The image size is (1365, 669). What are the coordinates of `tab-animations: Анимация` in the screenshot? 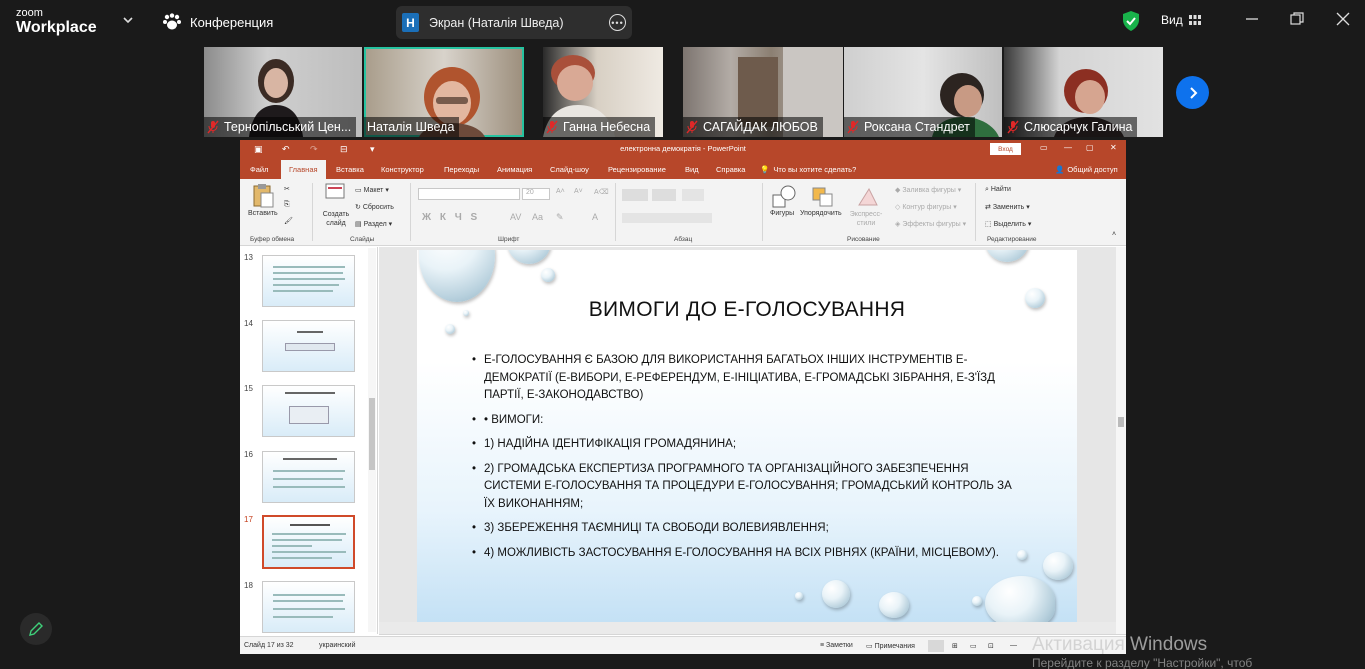 It's located at (514, 169).